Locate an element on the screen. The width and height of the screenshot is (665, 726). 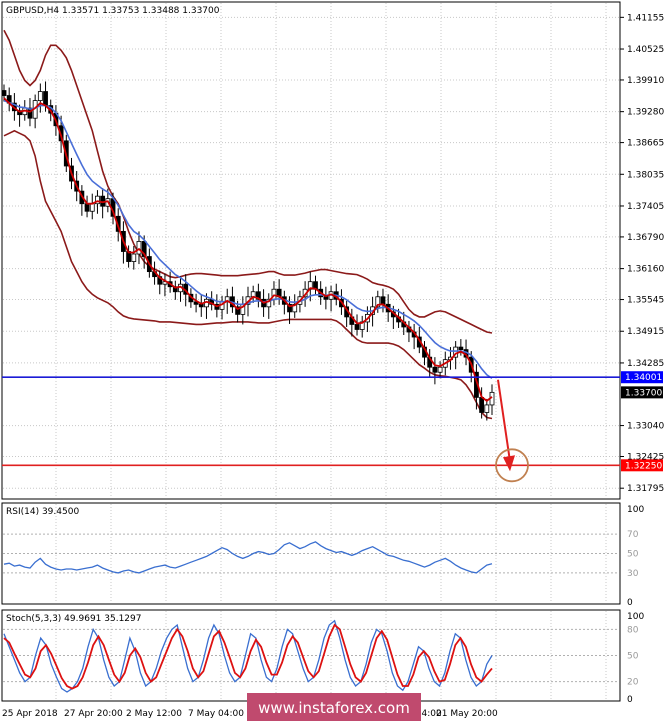
price-label: 1.32250 is located at coordinates (643, 466).